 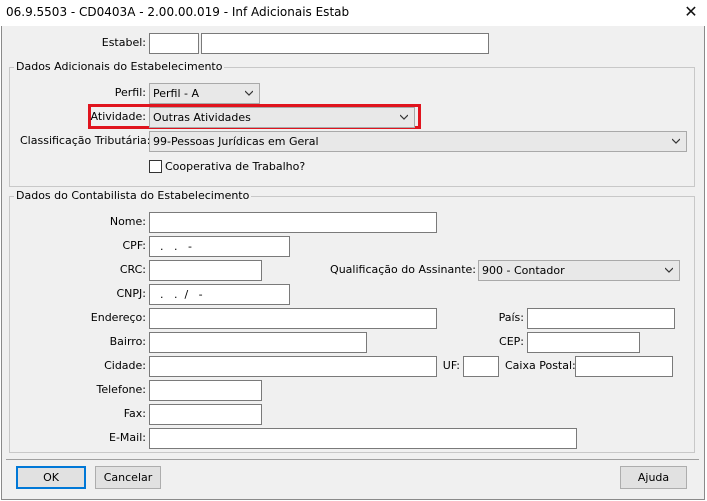 I want to click on telefone-input, so click(x=205, y=390).